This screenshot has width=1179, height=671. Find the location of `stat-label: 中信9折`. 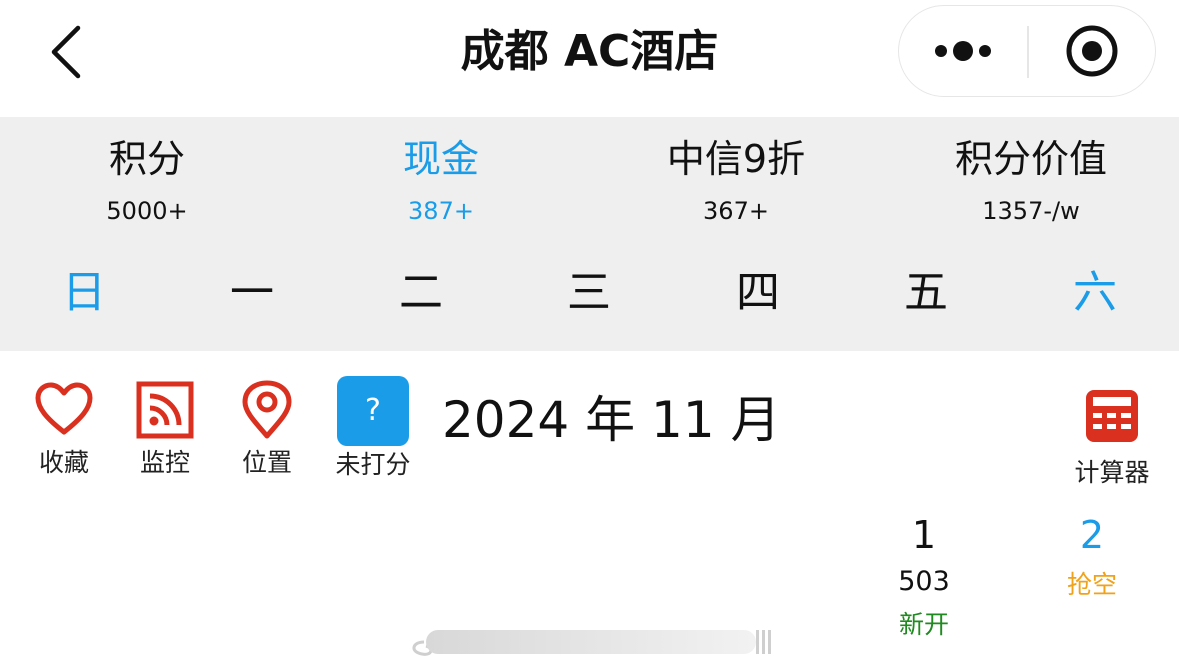

stat-label: 中信9折 is located at coordinates (736, 159).